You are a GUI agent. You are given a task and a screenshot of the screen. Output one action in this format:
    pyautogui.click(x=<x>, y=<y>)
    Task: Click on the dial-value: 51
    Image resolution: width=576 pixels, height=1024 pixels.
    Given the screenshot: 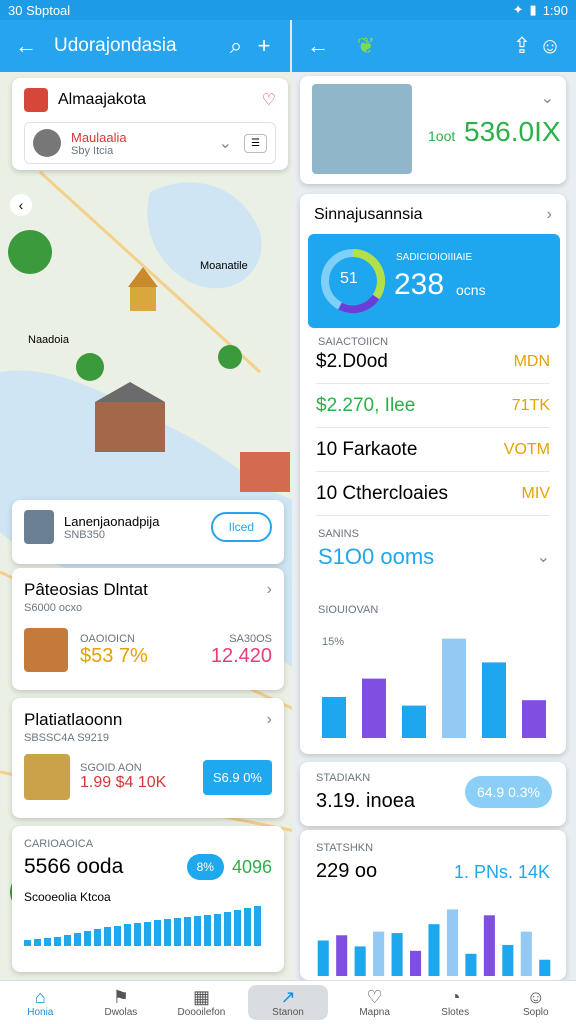 What is the action you would take?
    pyautogui.click(x=349, y=278)
    